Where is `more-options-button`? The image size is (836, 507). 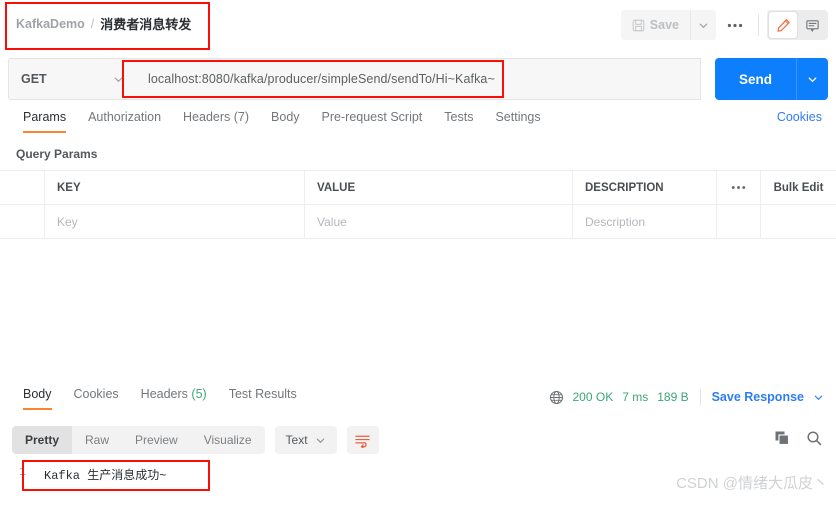
more-options-button is located at coordinates (735, 25).